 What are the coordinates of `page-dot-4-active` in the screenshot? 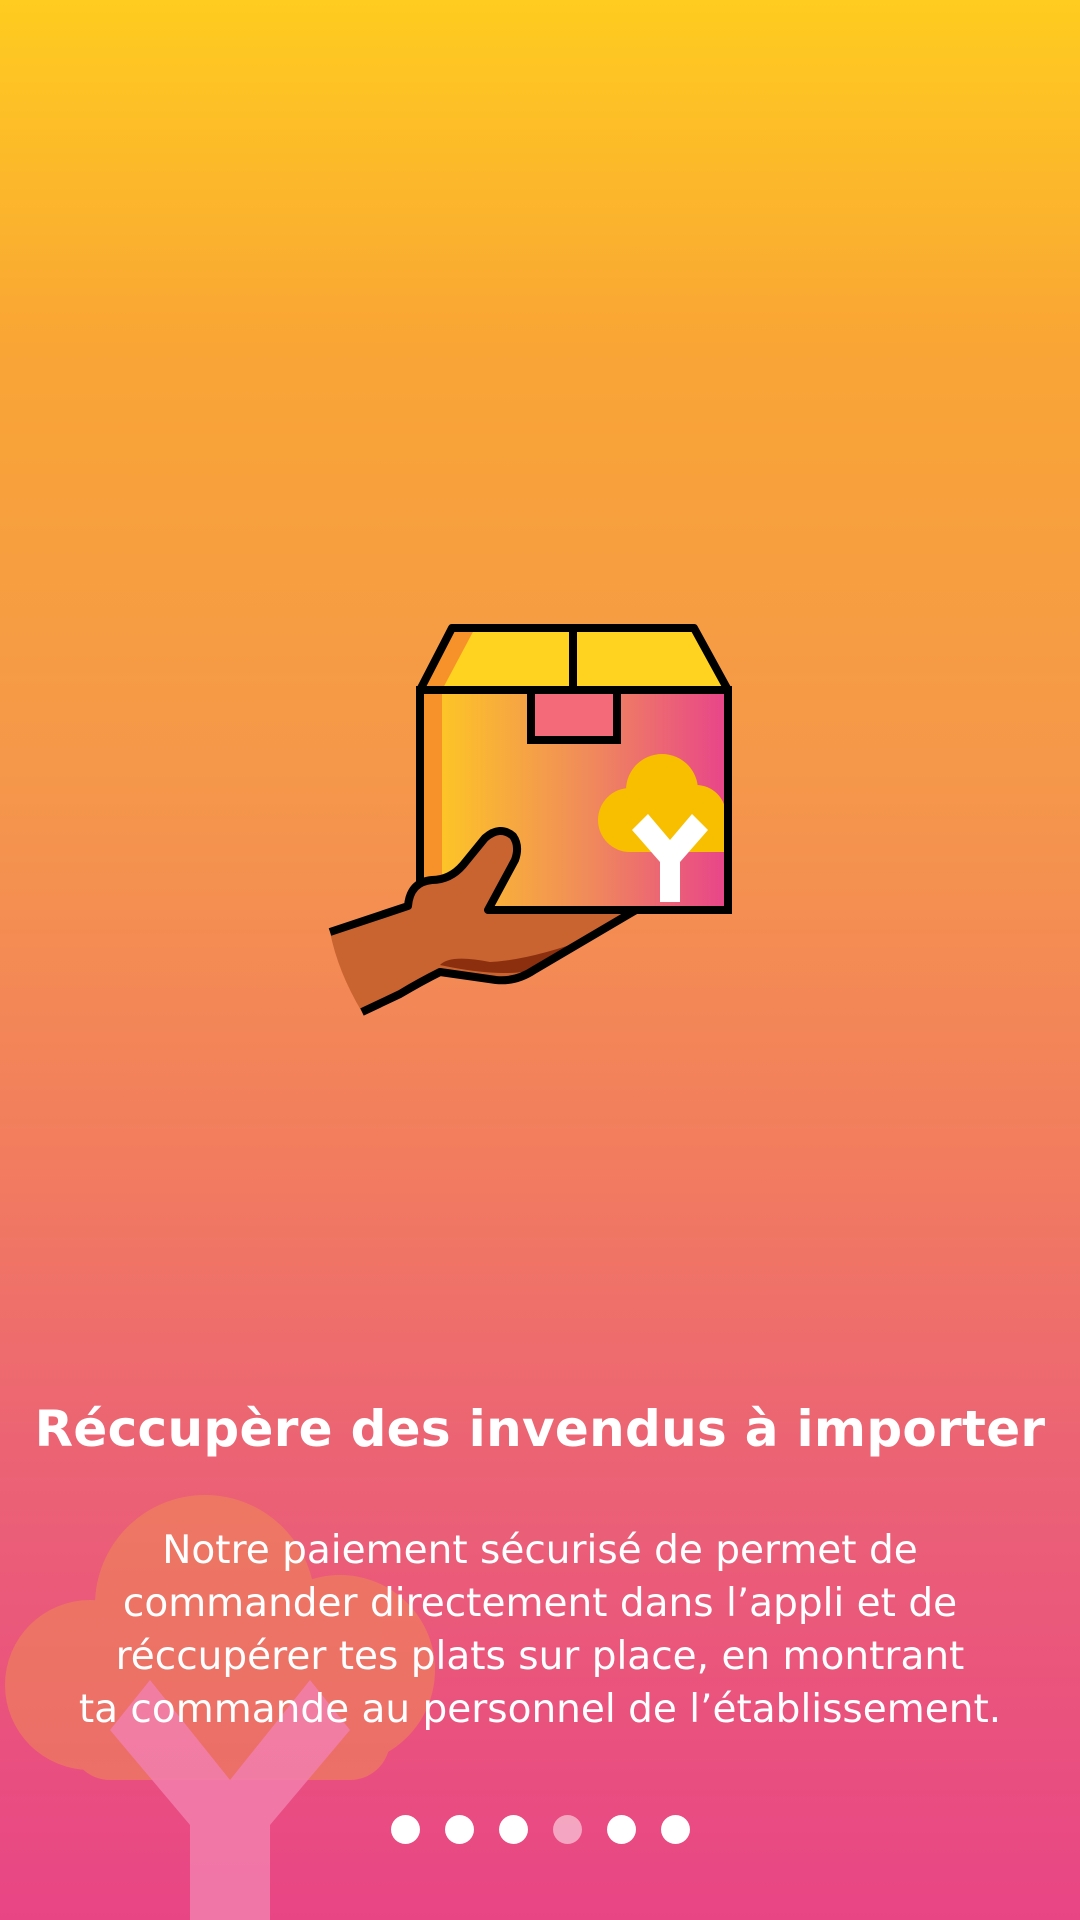 It's located at (567, 1829).